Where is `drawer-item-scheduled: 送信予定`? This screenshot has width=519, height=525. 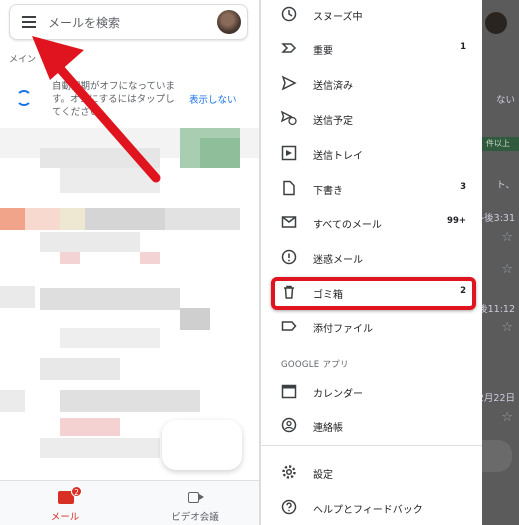 drawer-item-scheduled: 送信予定 is located at coordinates (371, 119).